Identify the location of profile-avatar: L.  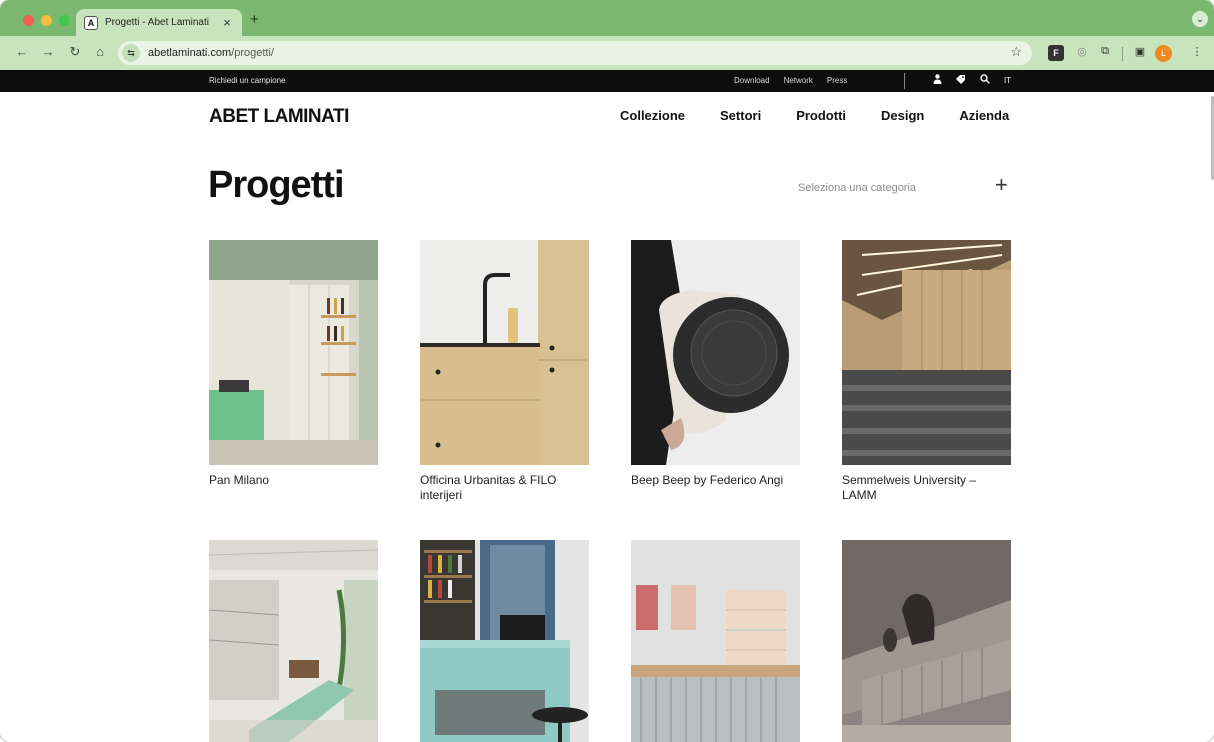
(1163, 53).